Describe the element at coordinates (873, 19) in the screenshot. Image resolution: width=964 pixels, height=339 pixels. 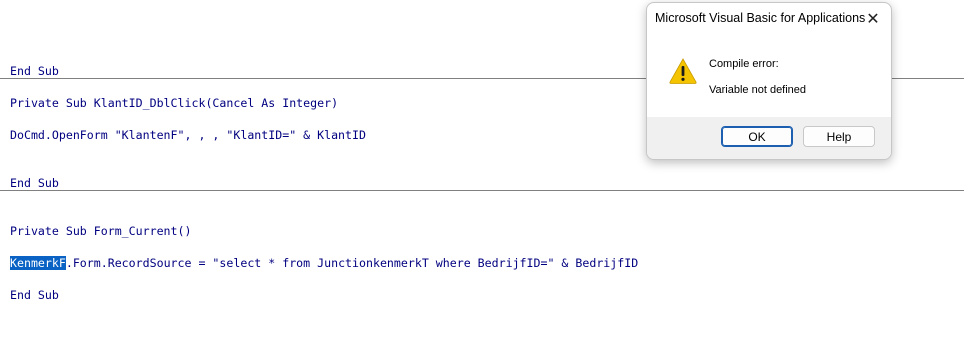
I see `close-icon: ✕` at that location.